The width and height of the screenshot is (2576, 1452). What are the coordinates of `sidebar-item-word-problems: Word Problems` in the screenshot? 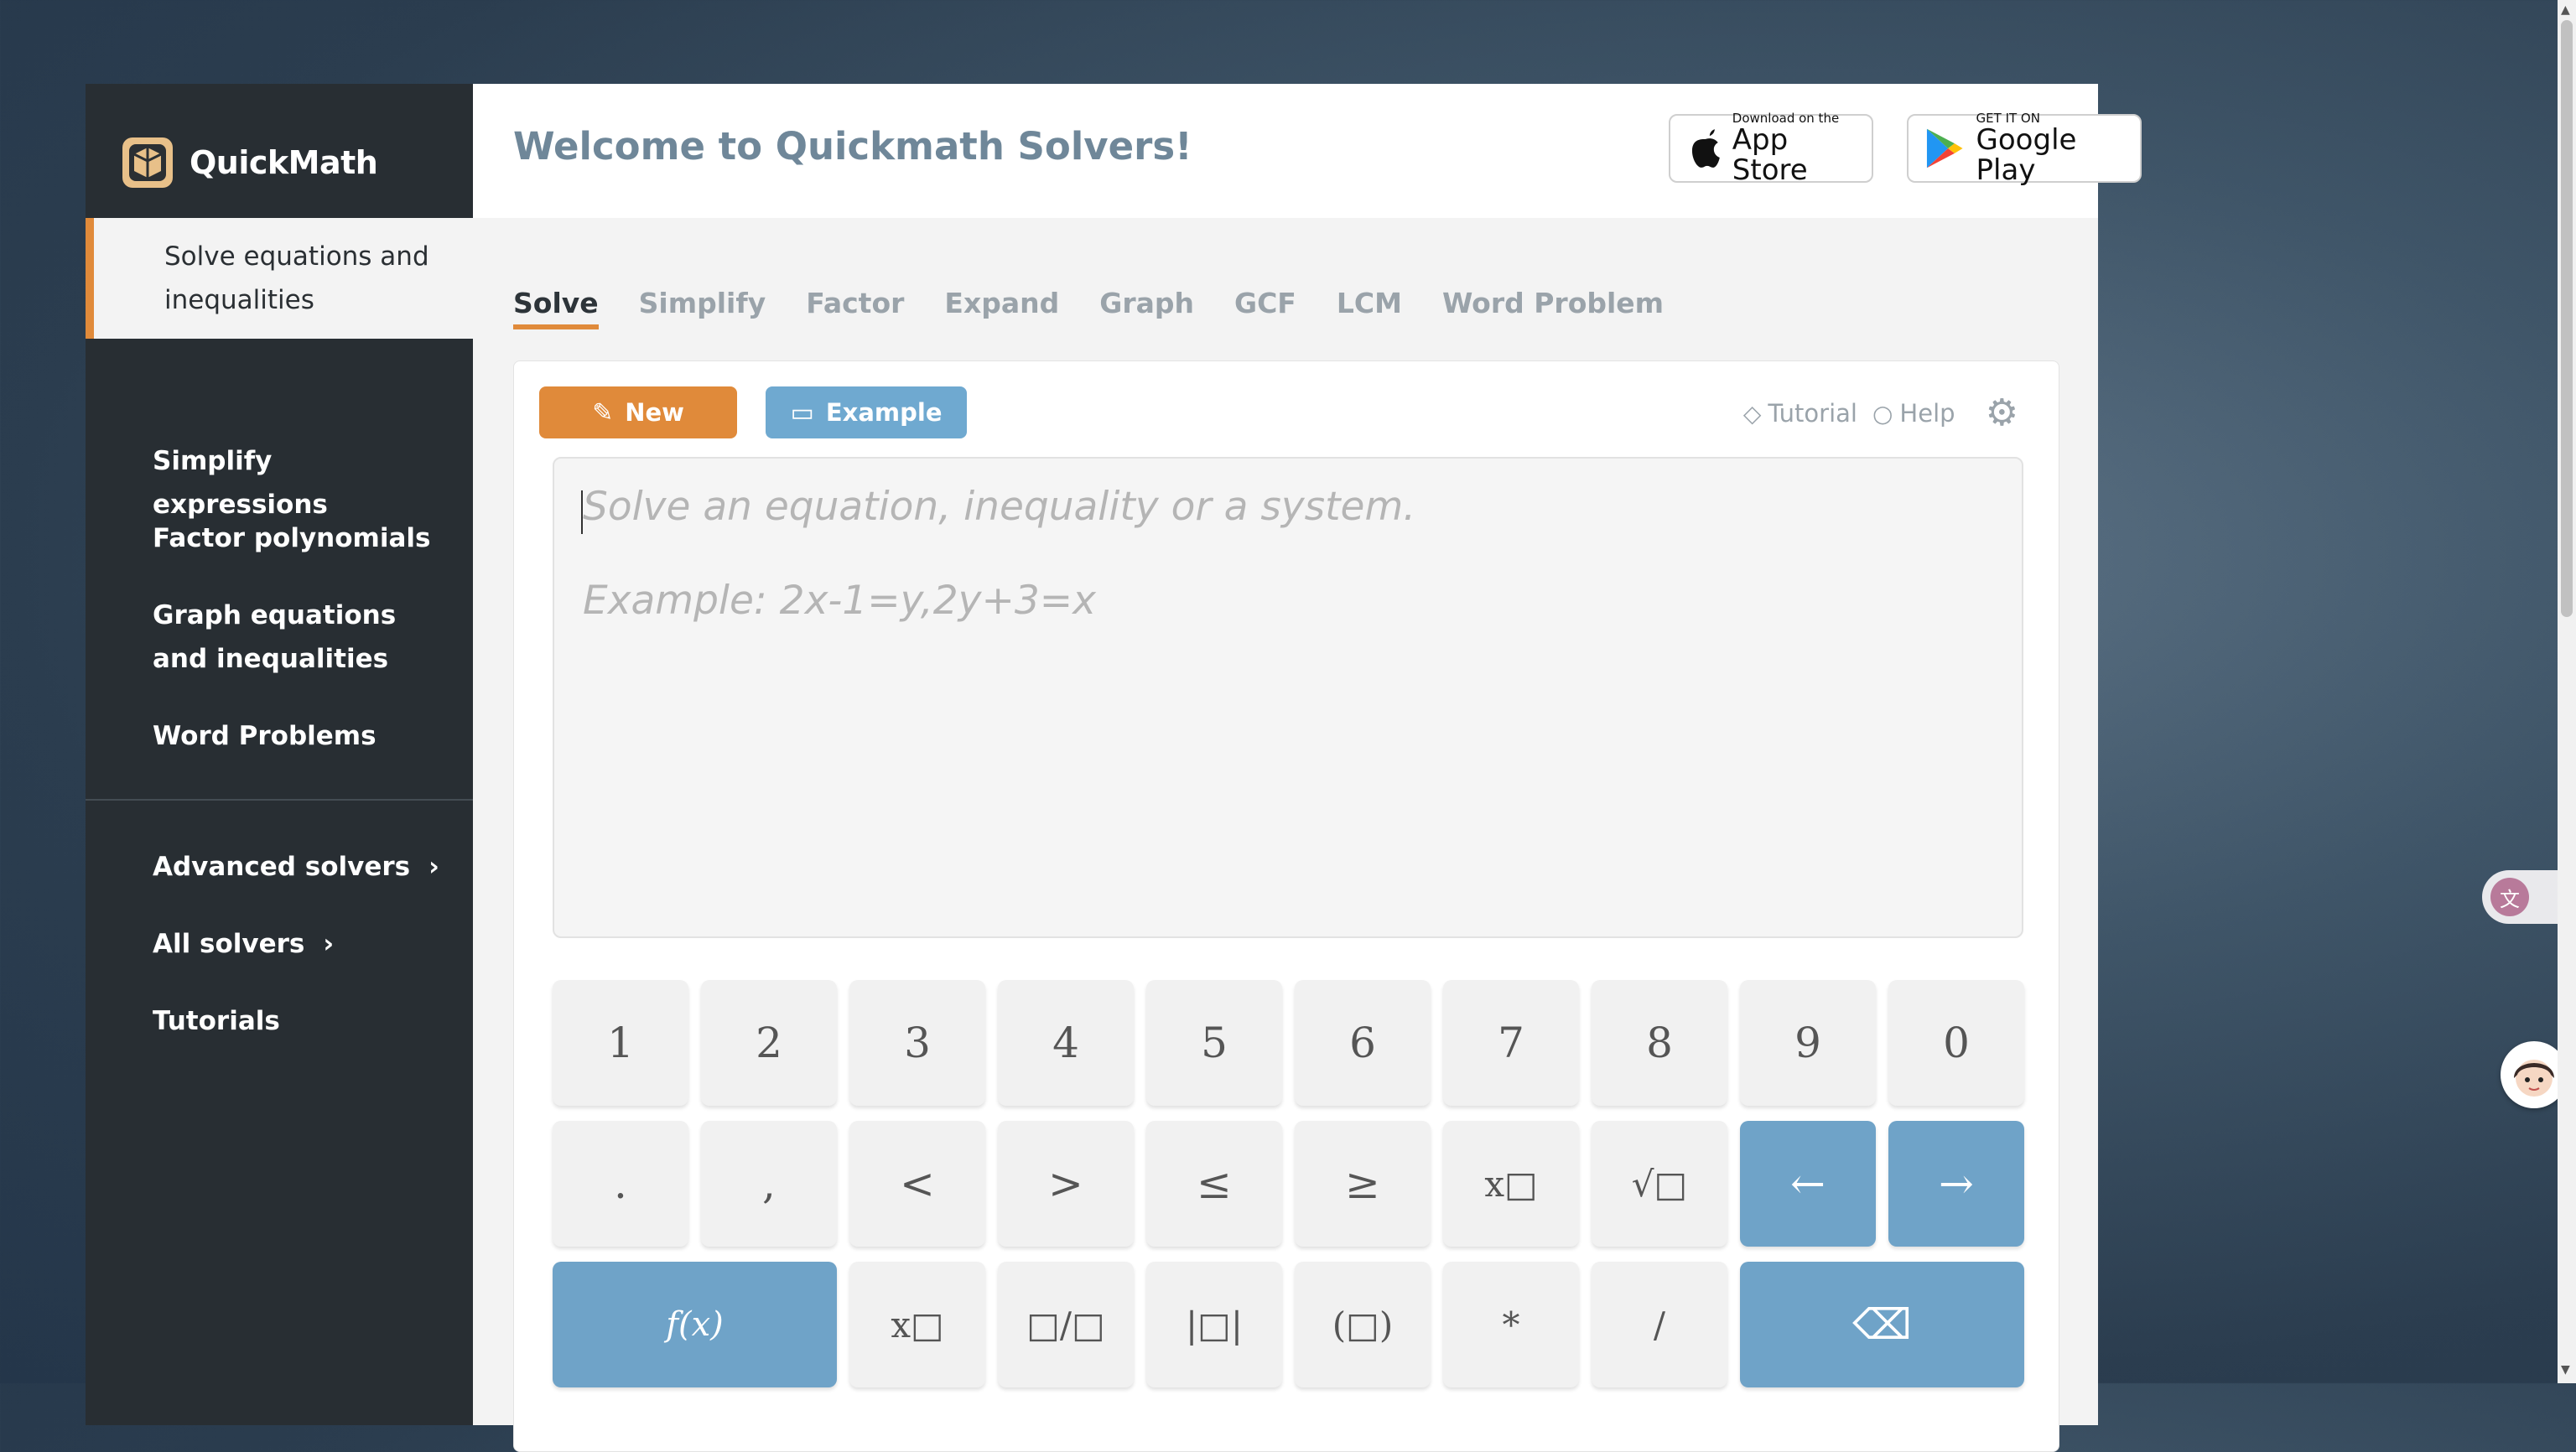 It's located at (303, 736).